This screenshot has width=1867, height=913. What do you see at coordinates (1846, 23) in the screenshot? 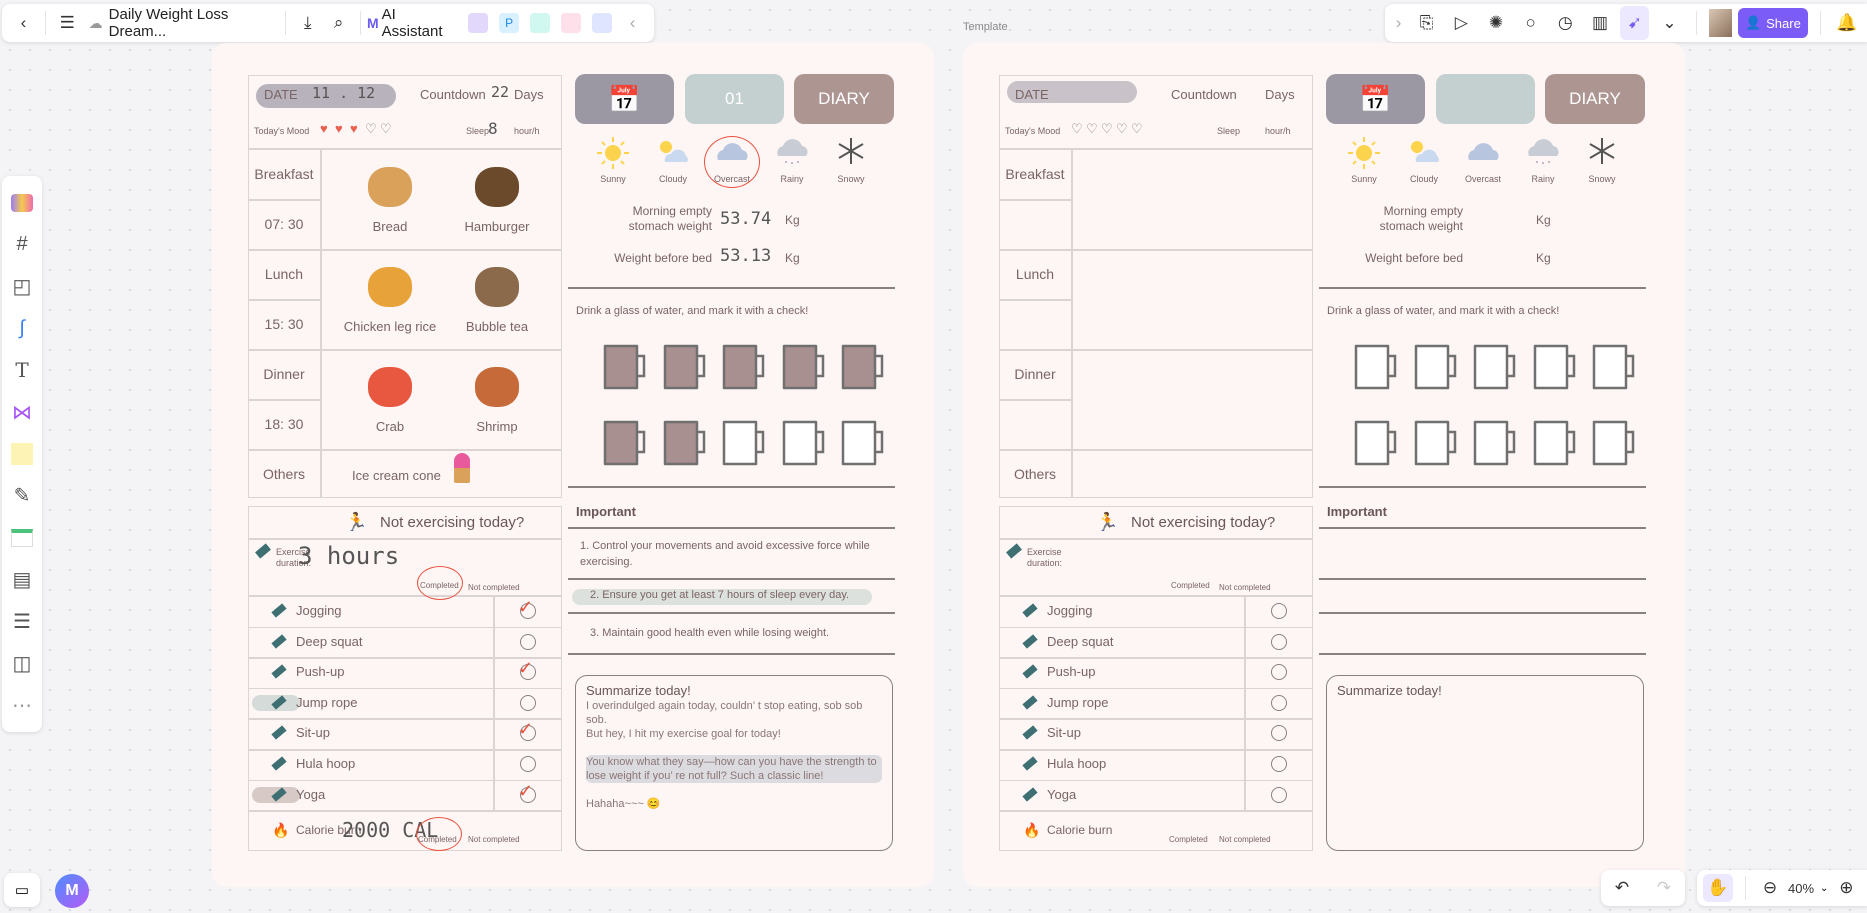
I see `bell-icon: 🔔` at bounding box center [1846, 23].